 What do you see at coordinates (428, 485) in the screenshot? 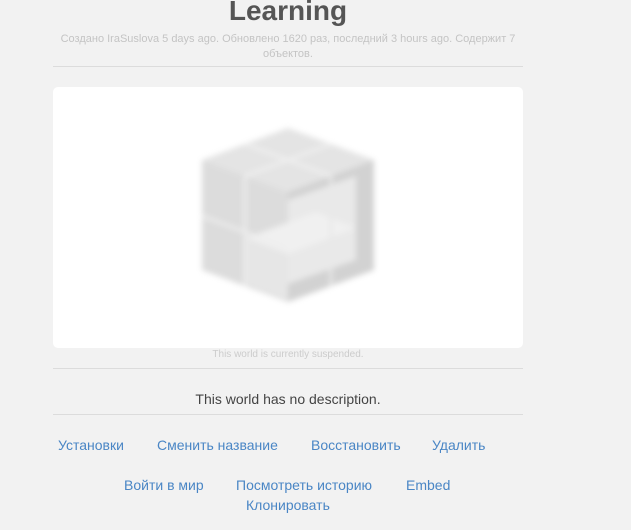
I see `embed-link: Embed` at bounding box center [428, 485].